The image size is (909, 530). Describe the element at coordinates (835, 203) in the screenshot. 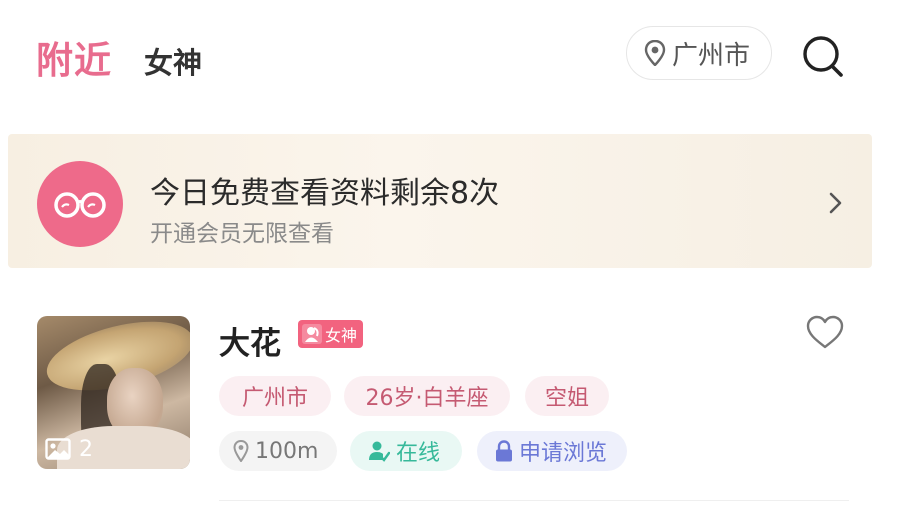

I see `chevron-right-icon` at that location.